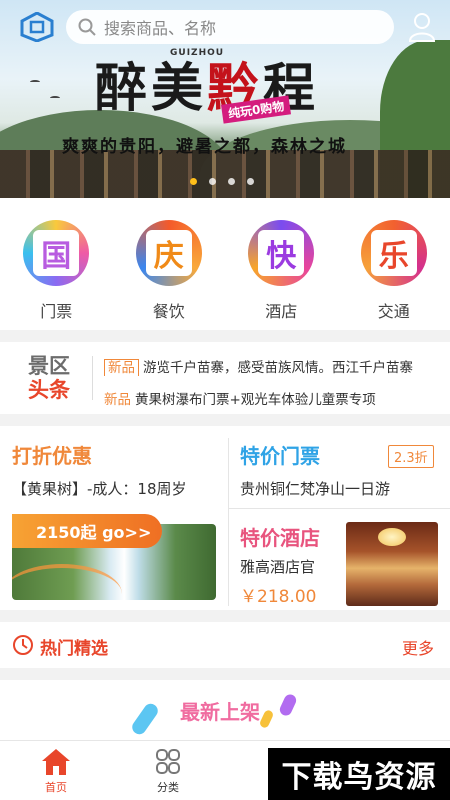 The height and width of the screenshot is (800, 450). I want to click on user-icon, so click(422, 27).